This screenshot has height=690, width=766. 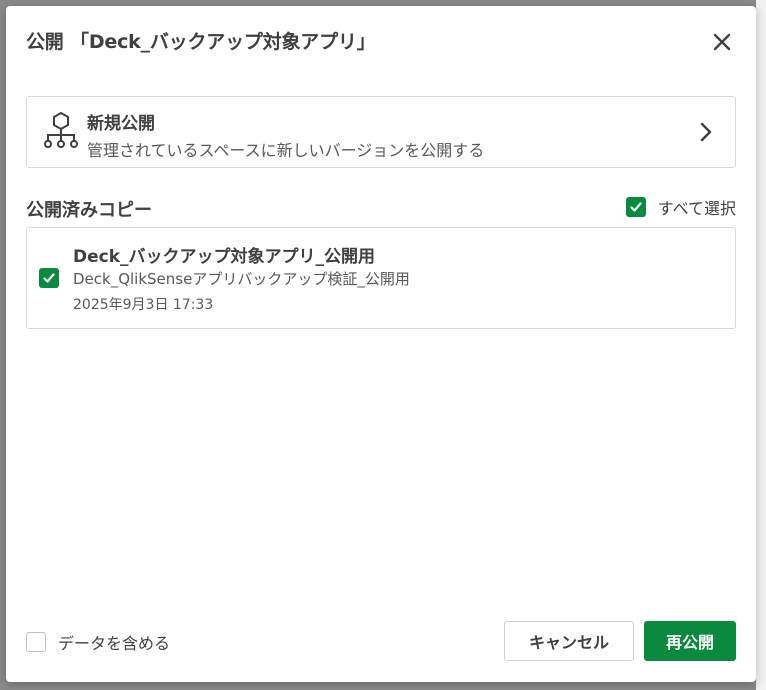 I want to click on dialog-header: 公開 「Deck_バックアップ対象アプリ」, so click(x=381, y=42).